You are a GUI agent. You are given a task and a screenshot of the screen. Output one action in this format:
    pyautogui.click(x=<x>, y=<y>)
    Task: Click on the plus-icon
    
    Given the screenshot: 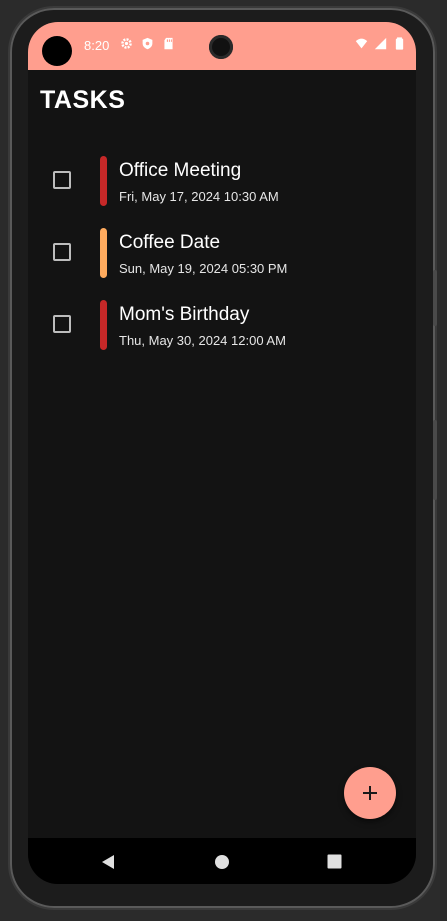 What is the action you would take?
    pyautogui.click(x=370, y=793)
    